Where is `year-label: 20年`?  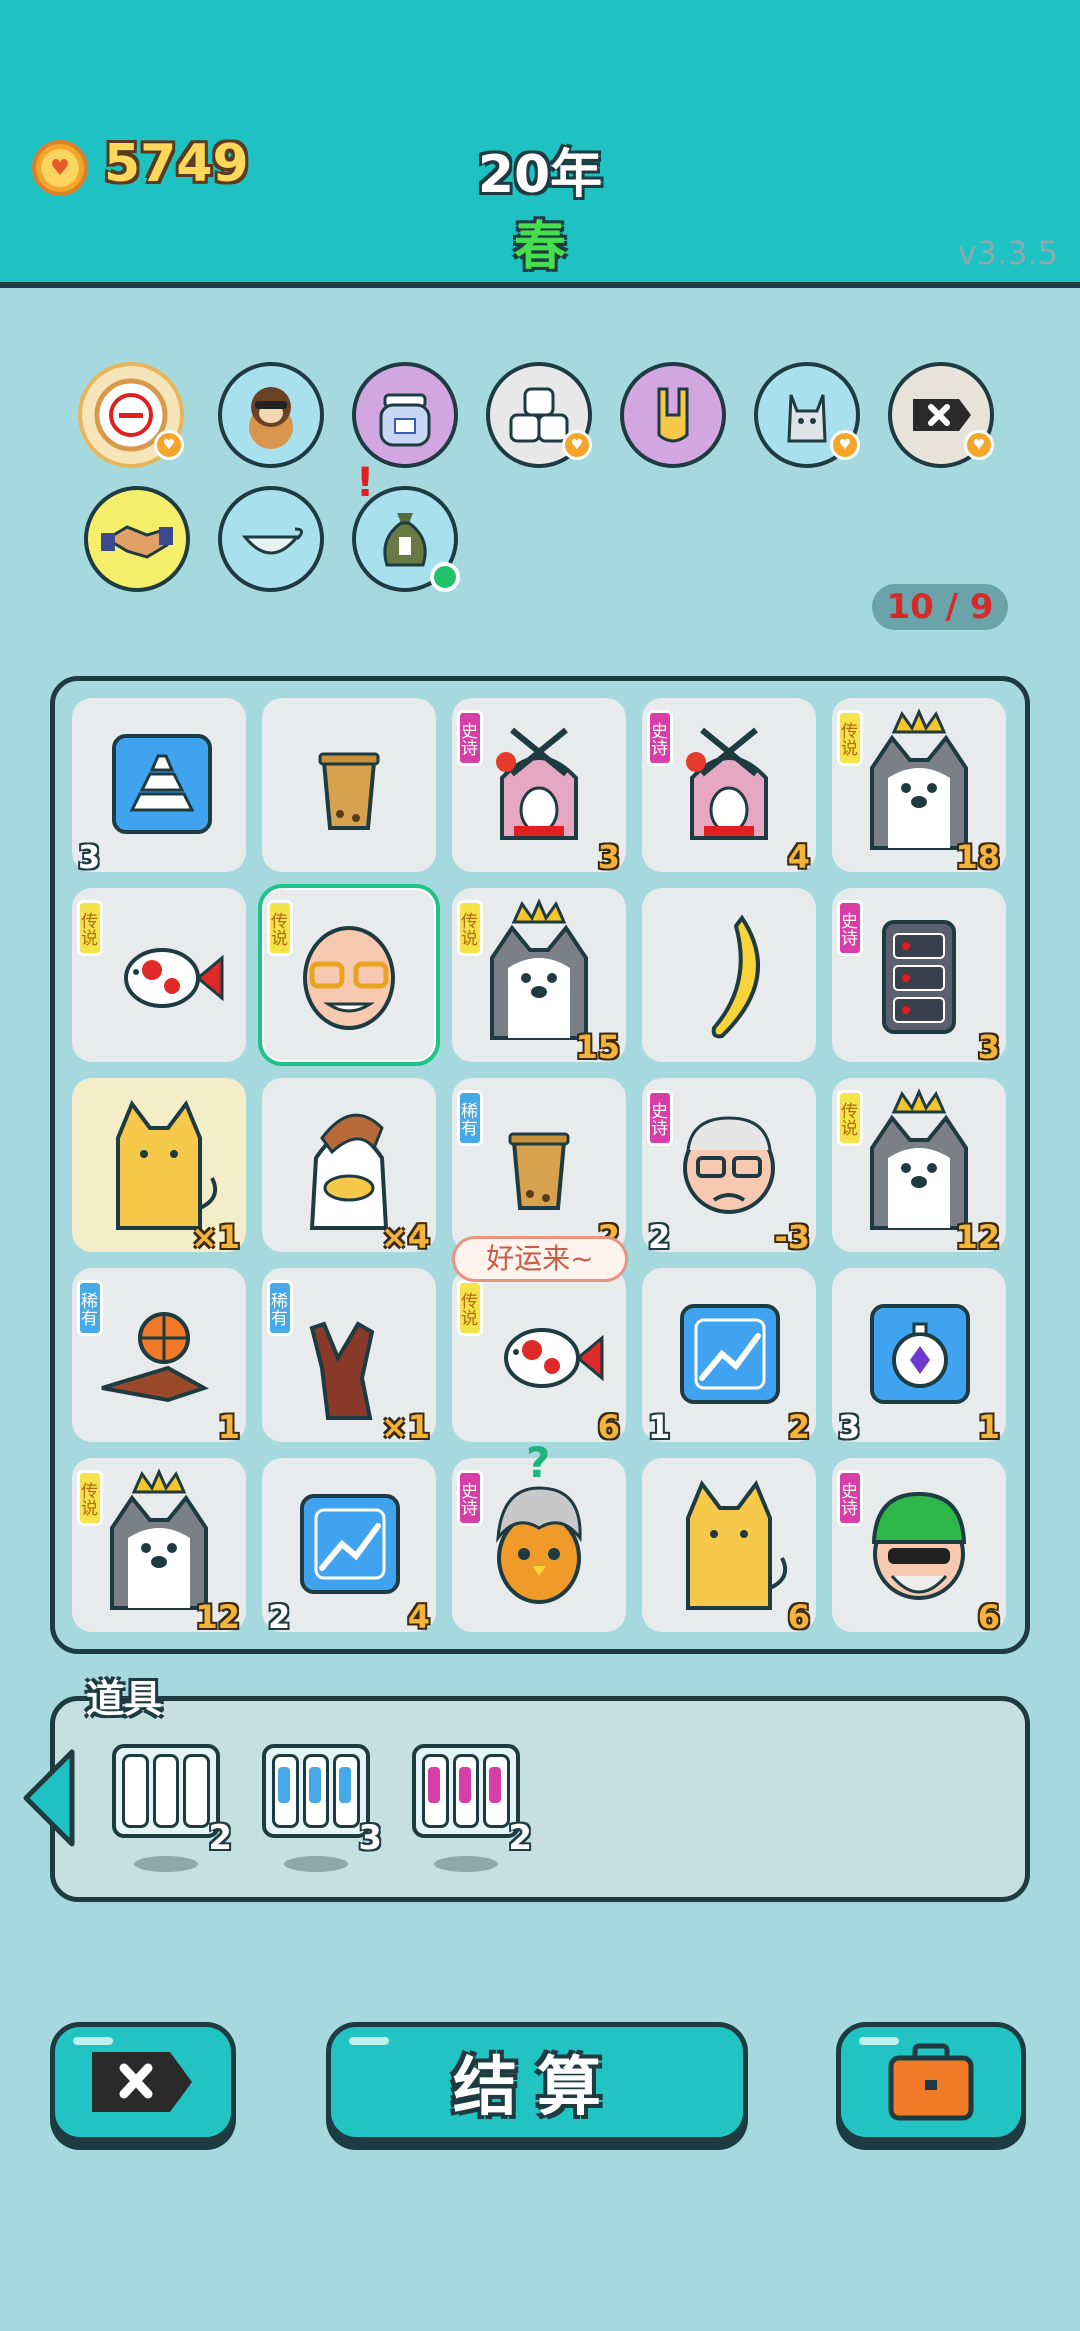
year-label: 20年 is located at coordinates (540, 175).